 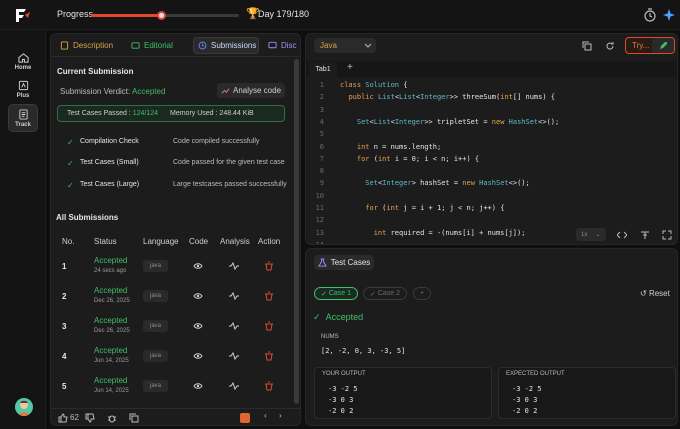 I want to click on code-line: 1 class Solution {, so click(x=486, y=87).